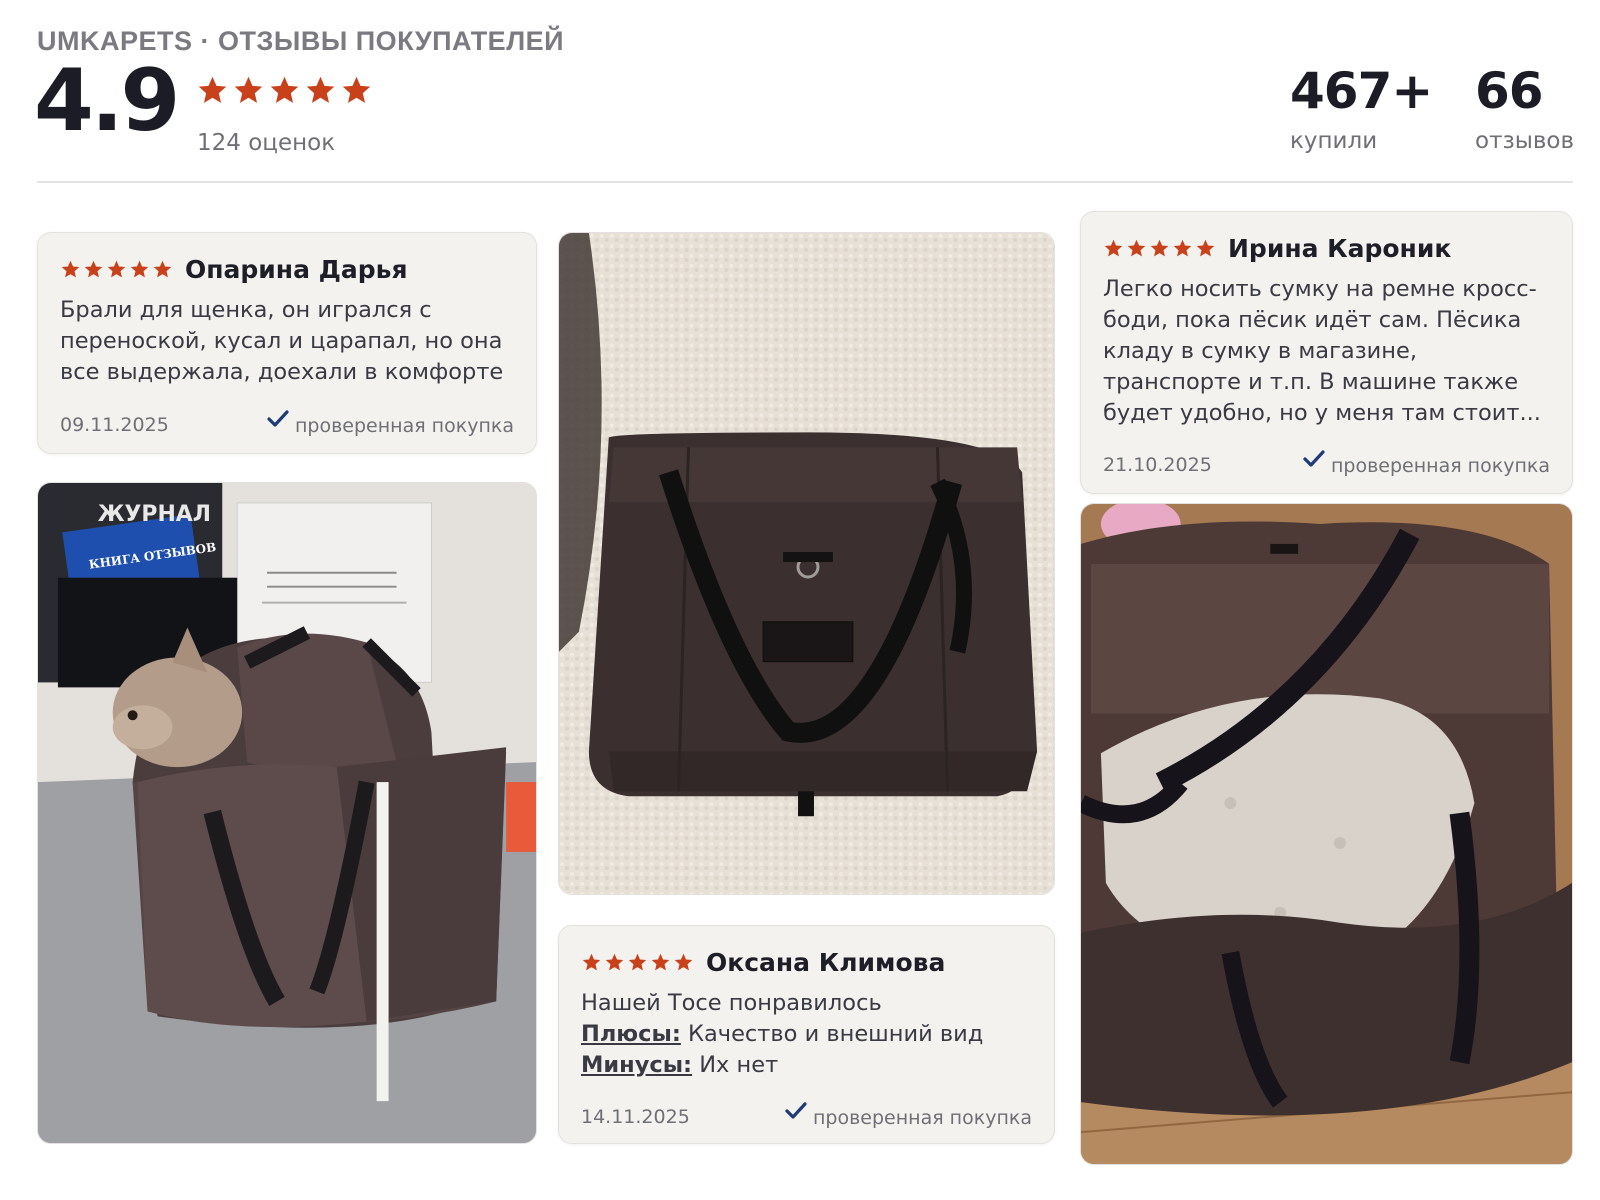 This screenshot has width=1600, height=1200. I want to click on stat-buyers-value: 467+, so click(1361, 91).